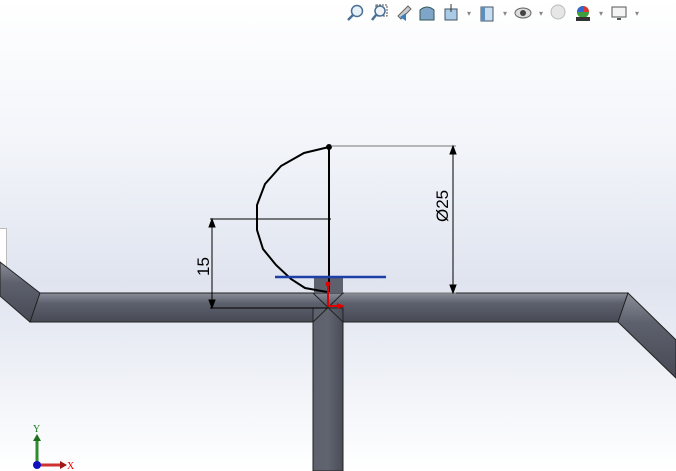  Describe the element at coordinates (559, 13) in the screenshot. I see `edit-appearance-icon` at that location.